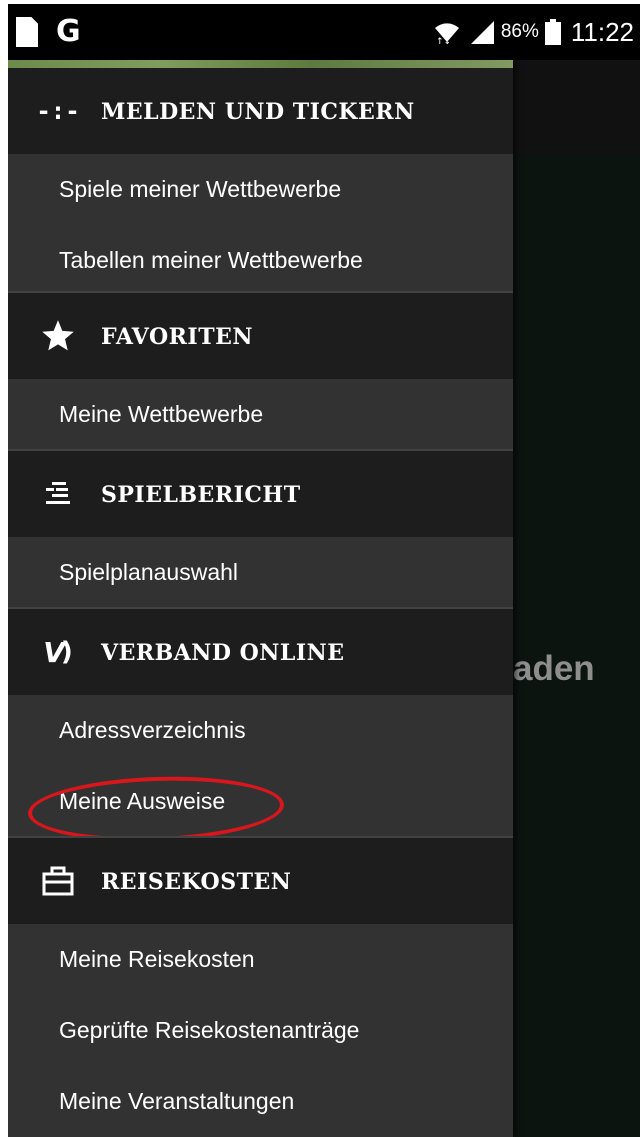 The height and width of the screenshot is (1137, 640). I want to click on verband-logo-icon: V ), so click(58, 652).